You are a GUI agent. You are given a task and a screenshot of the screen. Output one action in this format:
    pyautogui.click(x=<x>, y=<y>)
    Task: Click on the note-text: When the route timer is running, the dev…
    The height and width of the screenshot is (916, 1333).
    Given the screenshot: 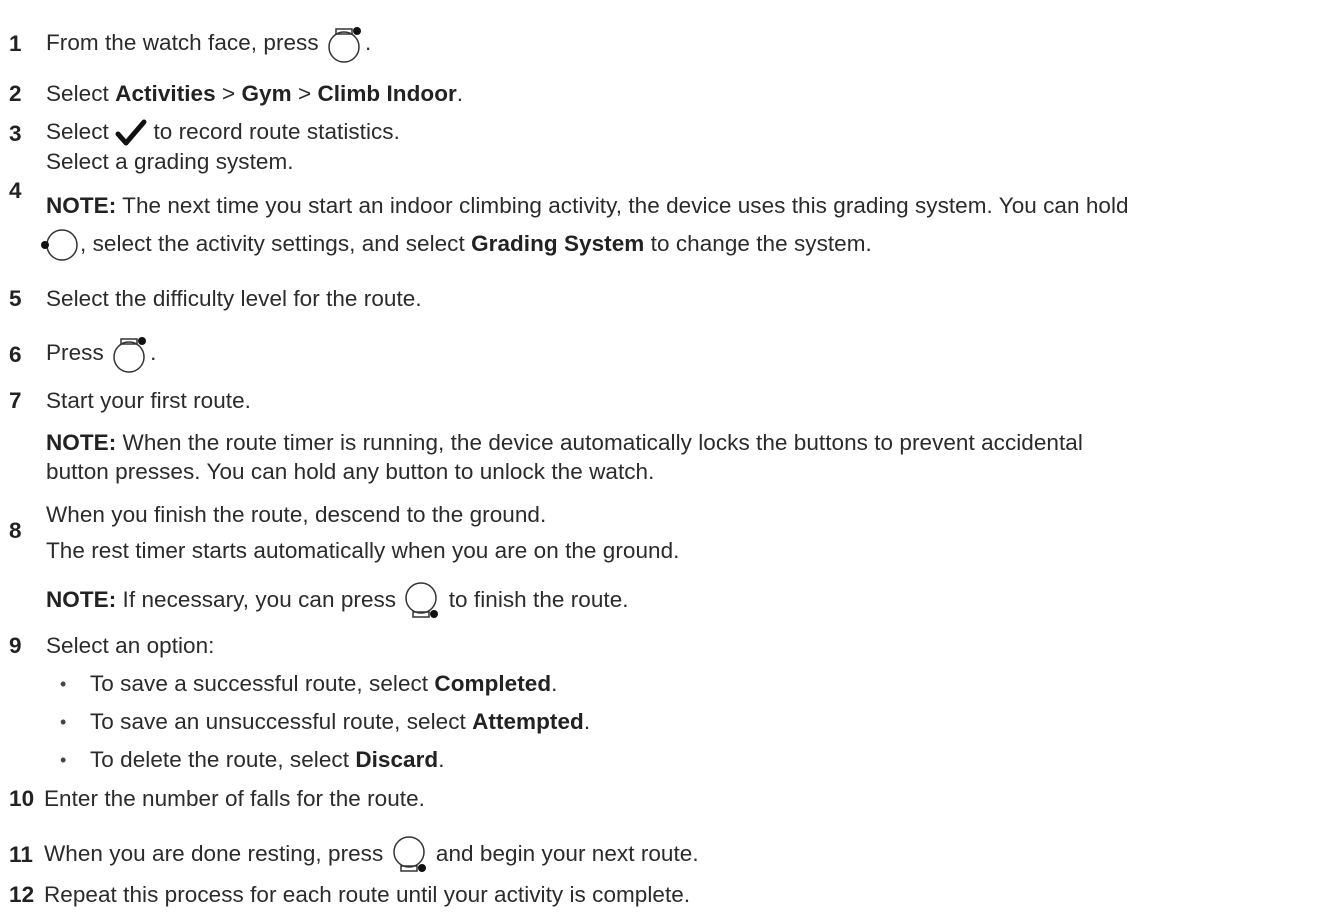 What is the action you would take?
    pyautogui.click(x=599, y=442)
    